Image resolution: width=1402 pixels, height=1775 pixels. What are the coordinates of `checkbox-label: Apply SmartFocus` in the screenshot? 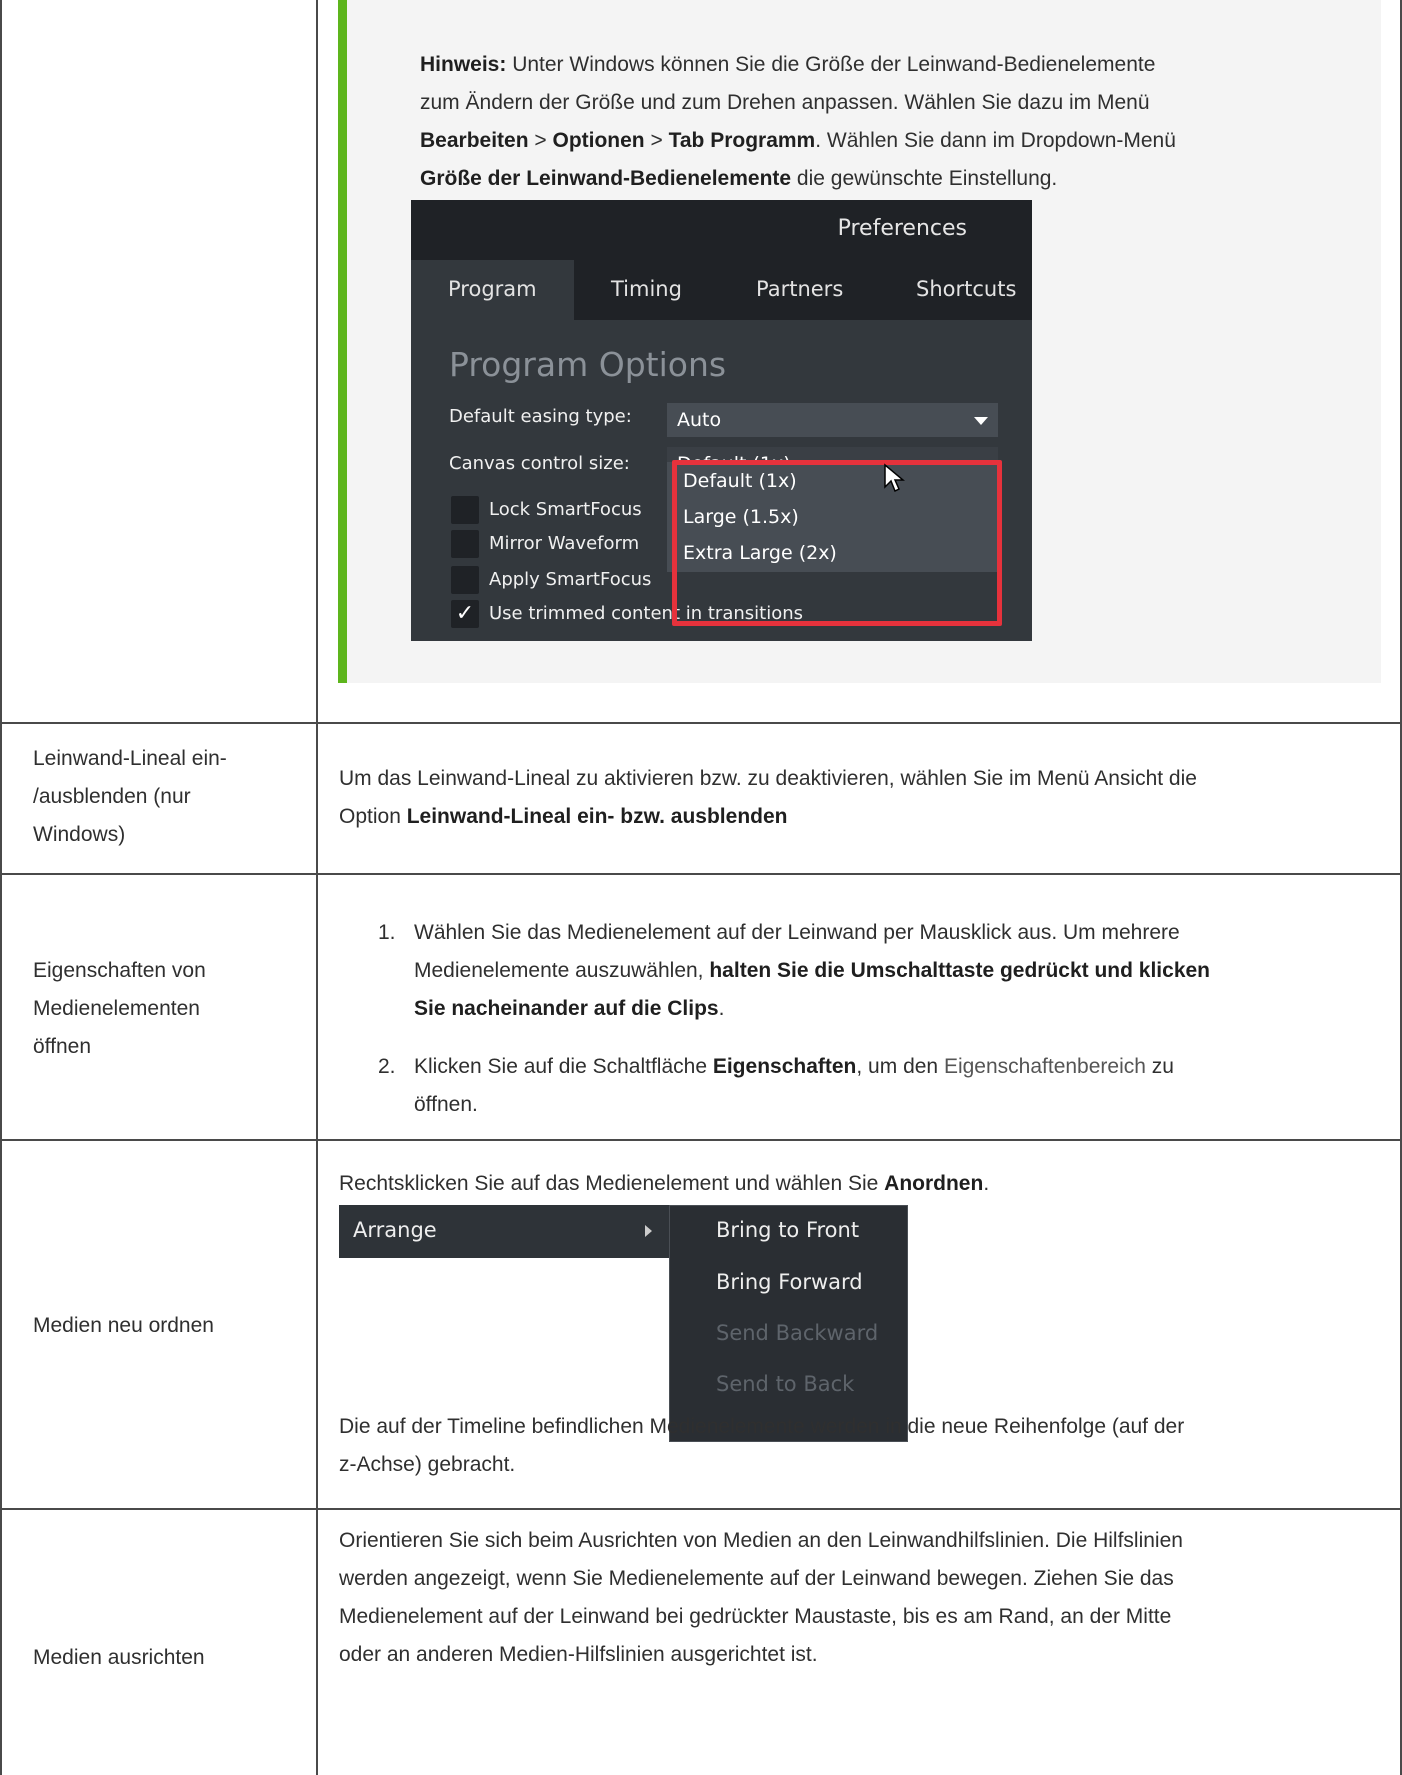 It's located at (570, 579).